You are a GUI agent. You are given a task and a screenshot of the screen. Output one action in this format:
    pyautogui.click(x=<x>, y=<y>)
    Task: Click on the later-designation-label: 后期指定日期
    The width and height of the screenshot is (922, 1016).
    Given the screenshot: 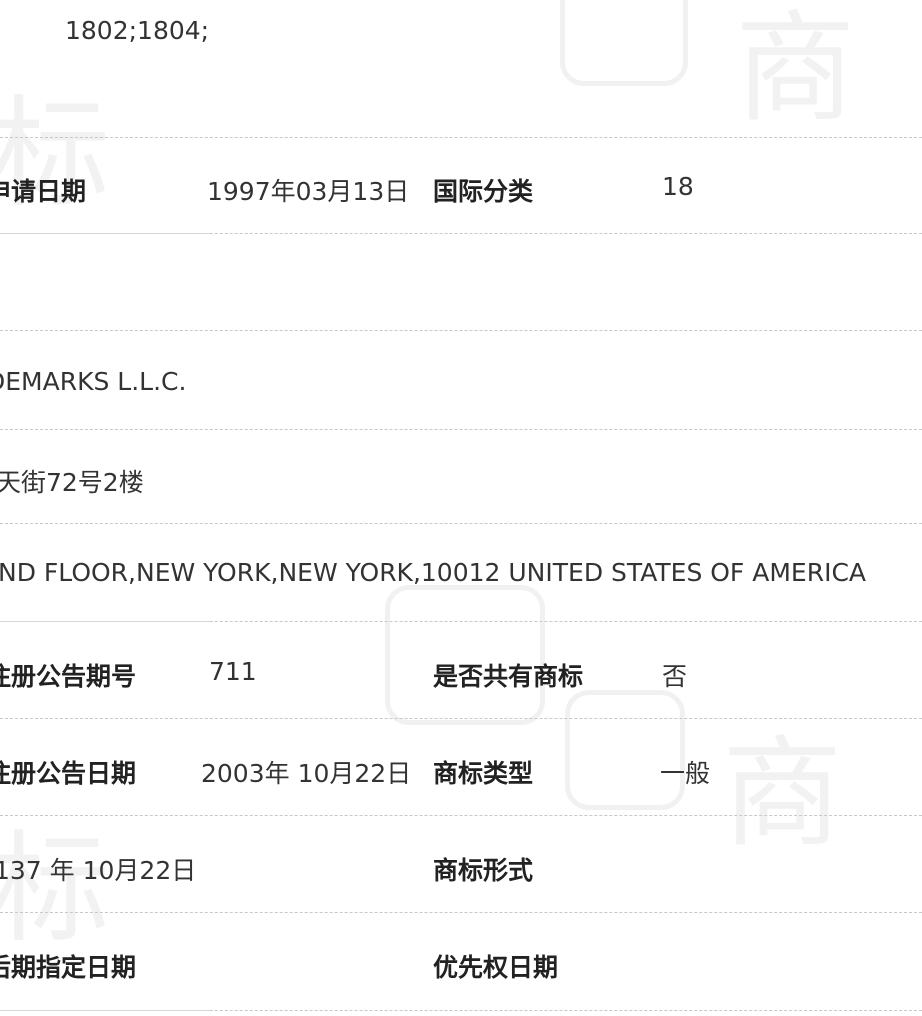 What is the action you would take?
    pyautogui.click(x=68, y=967)
    